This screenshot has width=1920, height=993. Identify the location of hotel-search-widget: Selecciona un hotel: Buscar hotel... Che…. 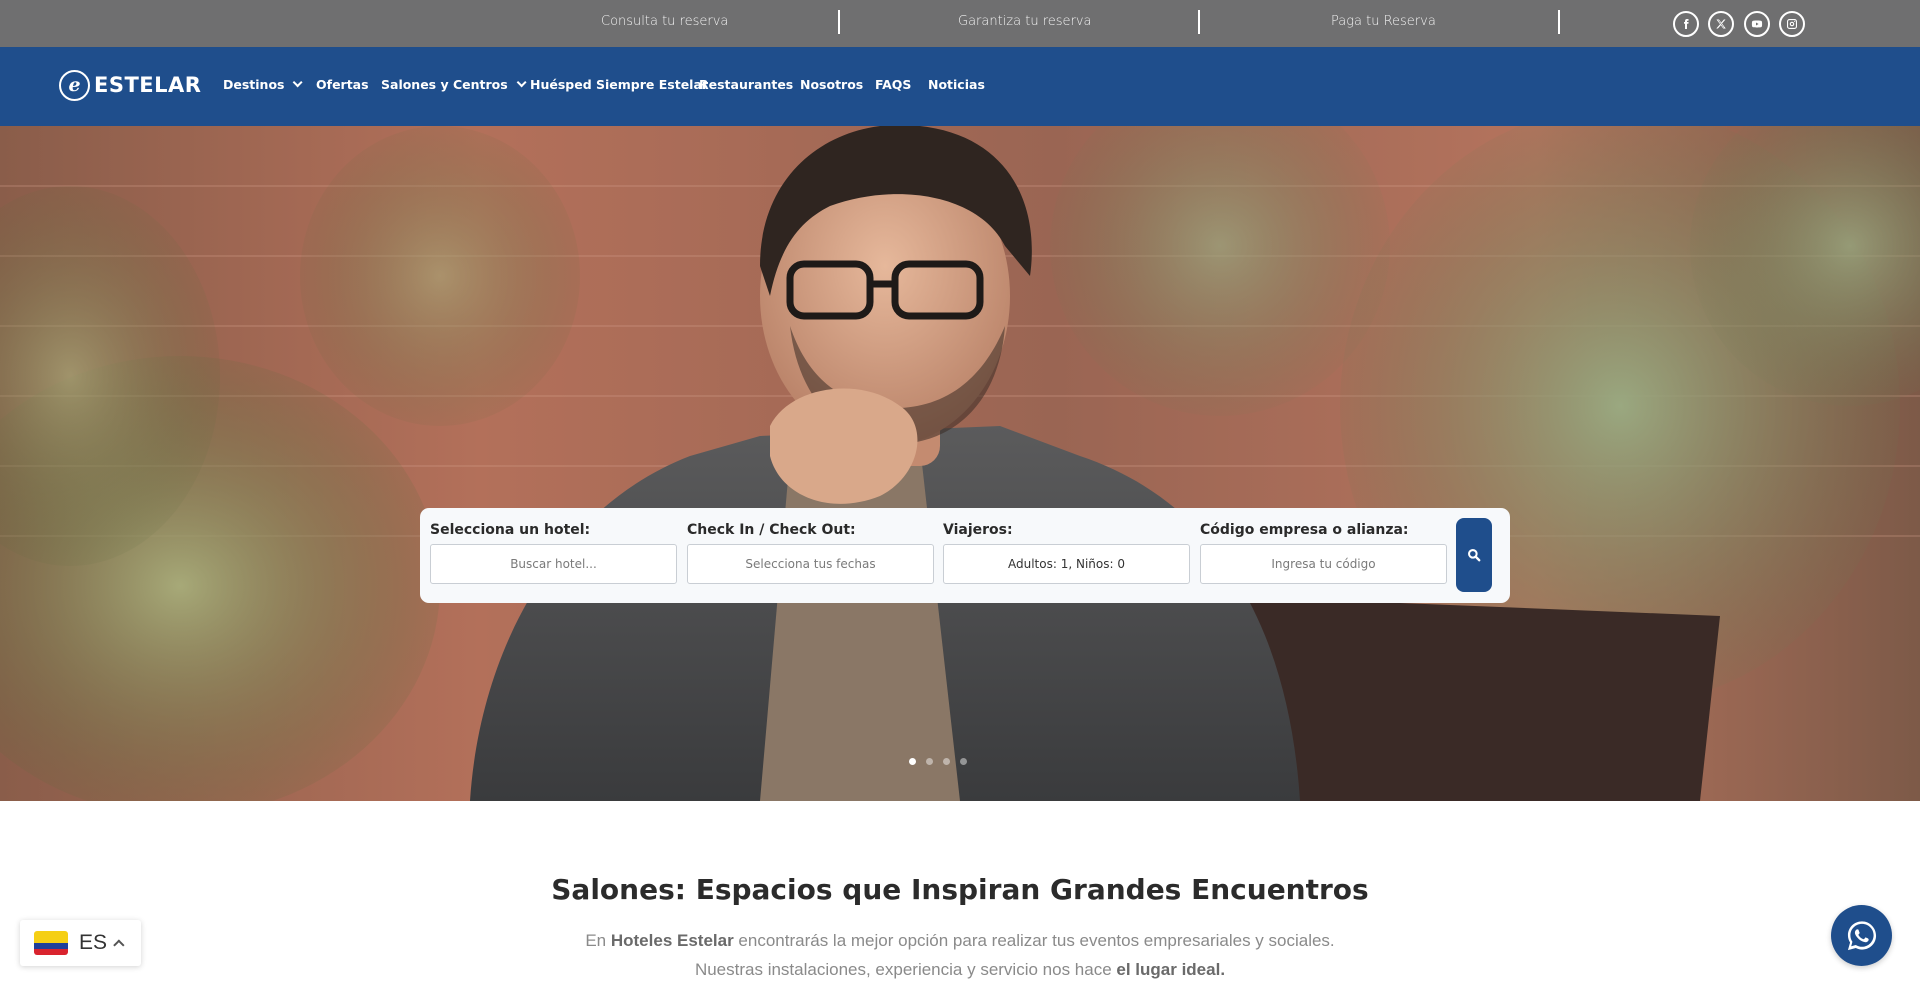
(965, 555).